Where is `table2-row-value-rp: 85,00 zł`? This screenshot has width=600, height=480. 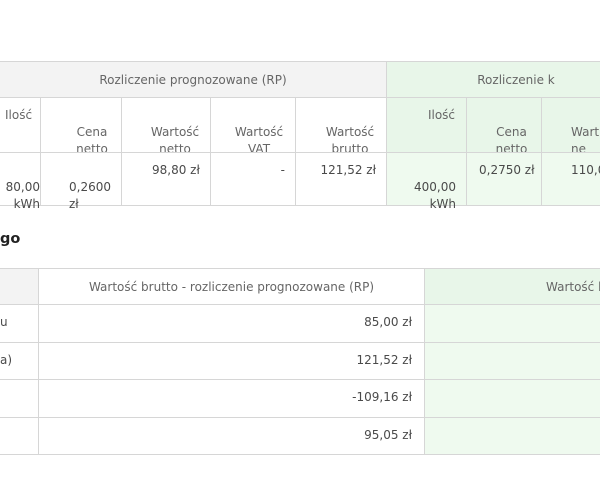
table2-row-value-rp: 85,00 zł is located at coordinates (231, 323).